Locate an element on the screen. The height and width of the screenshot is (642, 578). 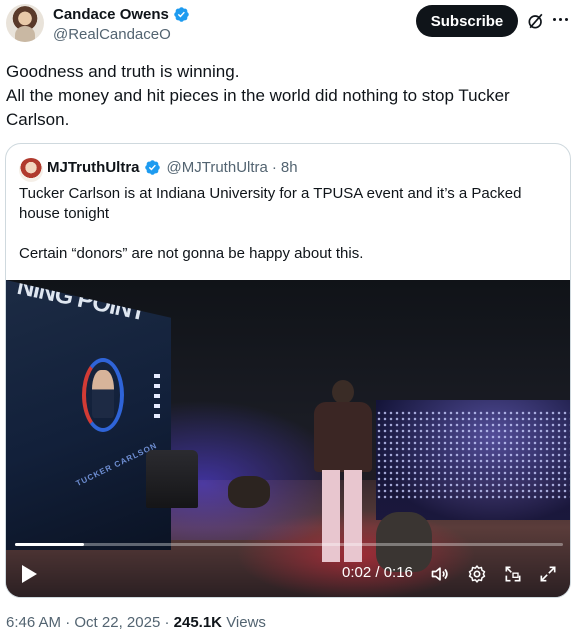
post-date: Oct 22, 2025 is located at coordinates (117, 622).